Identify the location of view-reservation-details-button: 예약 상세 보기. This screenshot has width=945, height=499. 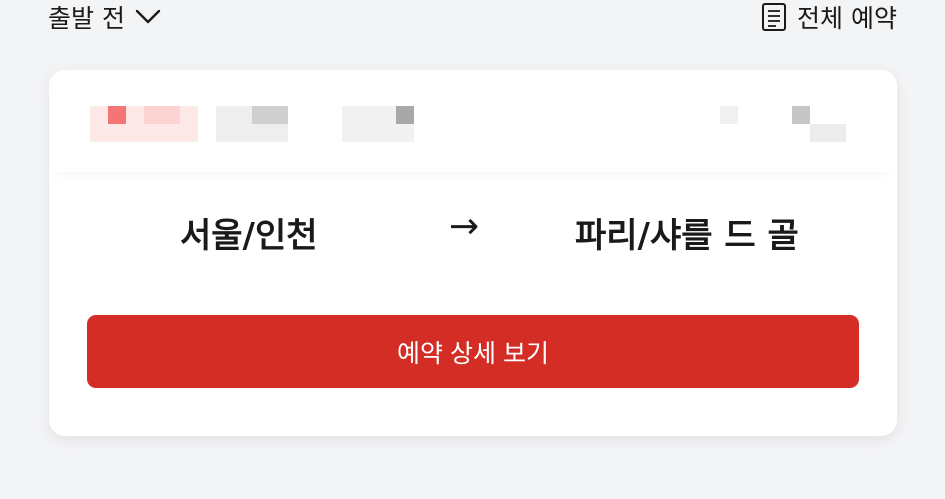
(473, 351).